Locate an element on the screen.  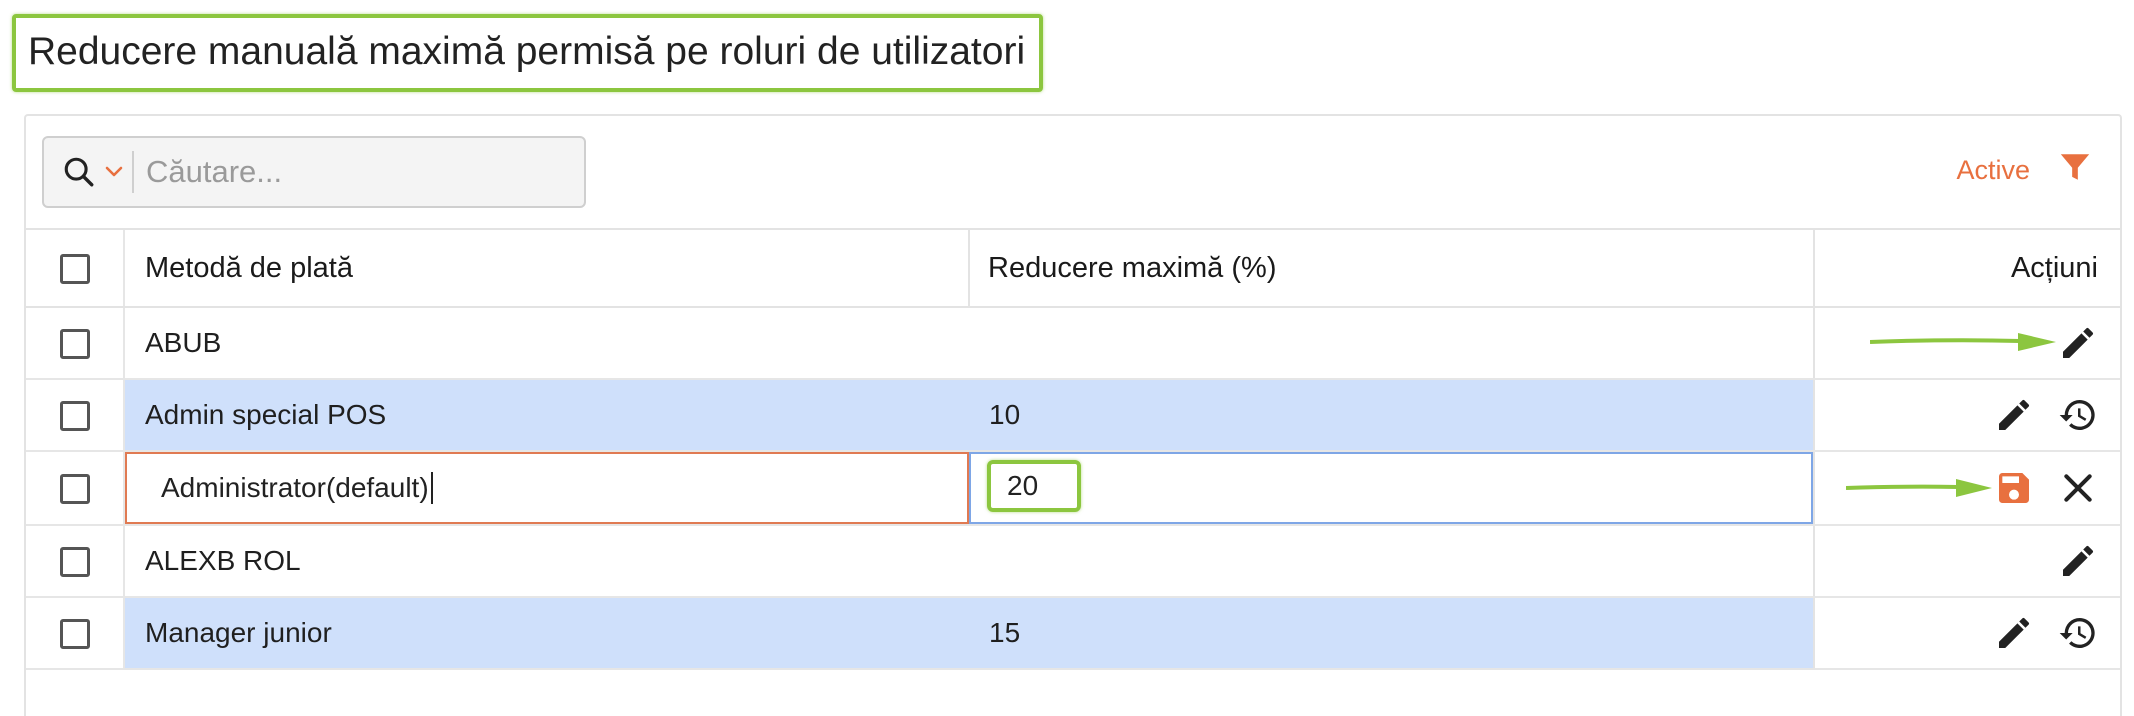
chevron-down-icon is located at coordinates (114, 172).